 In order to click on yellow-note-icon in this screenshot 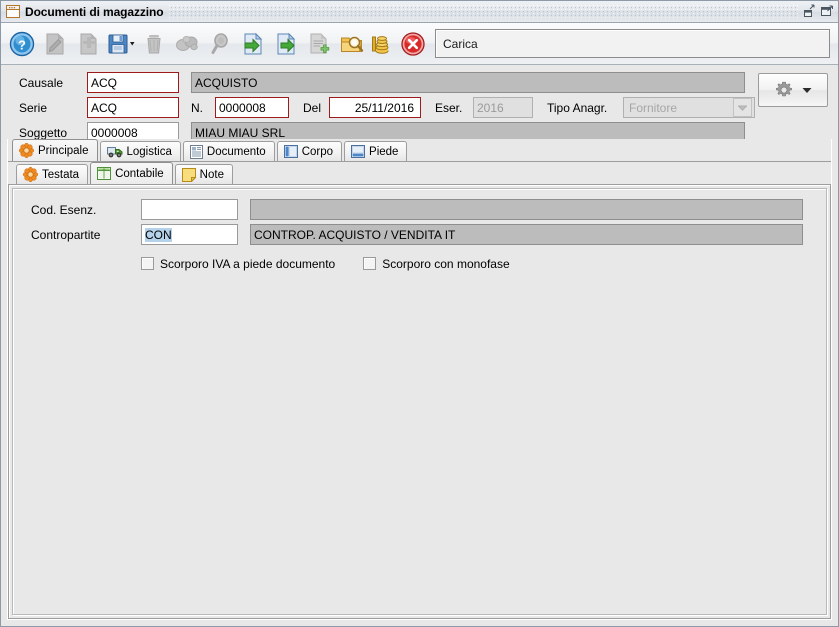, I will do `click(188, 174)`.